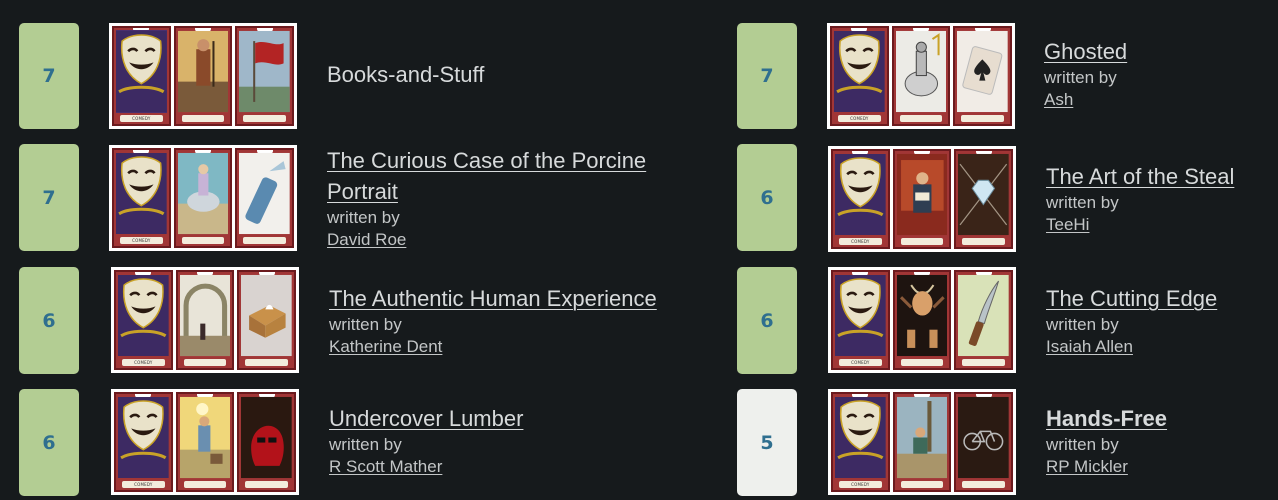  What do you see at coordinates (1089, 347) in the screenshot?
I see `author-link: Isaiah Allen` at bounding box center [1089, 347].